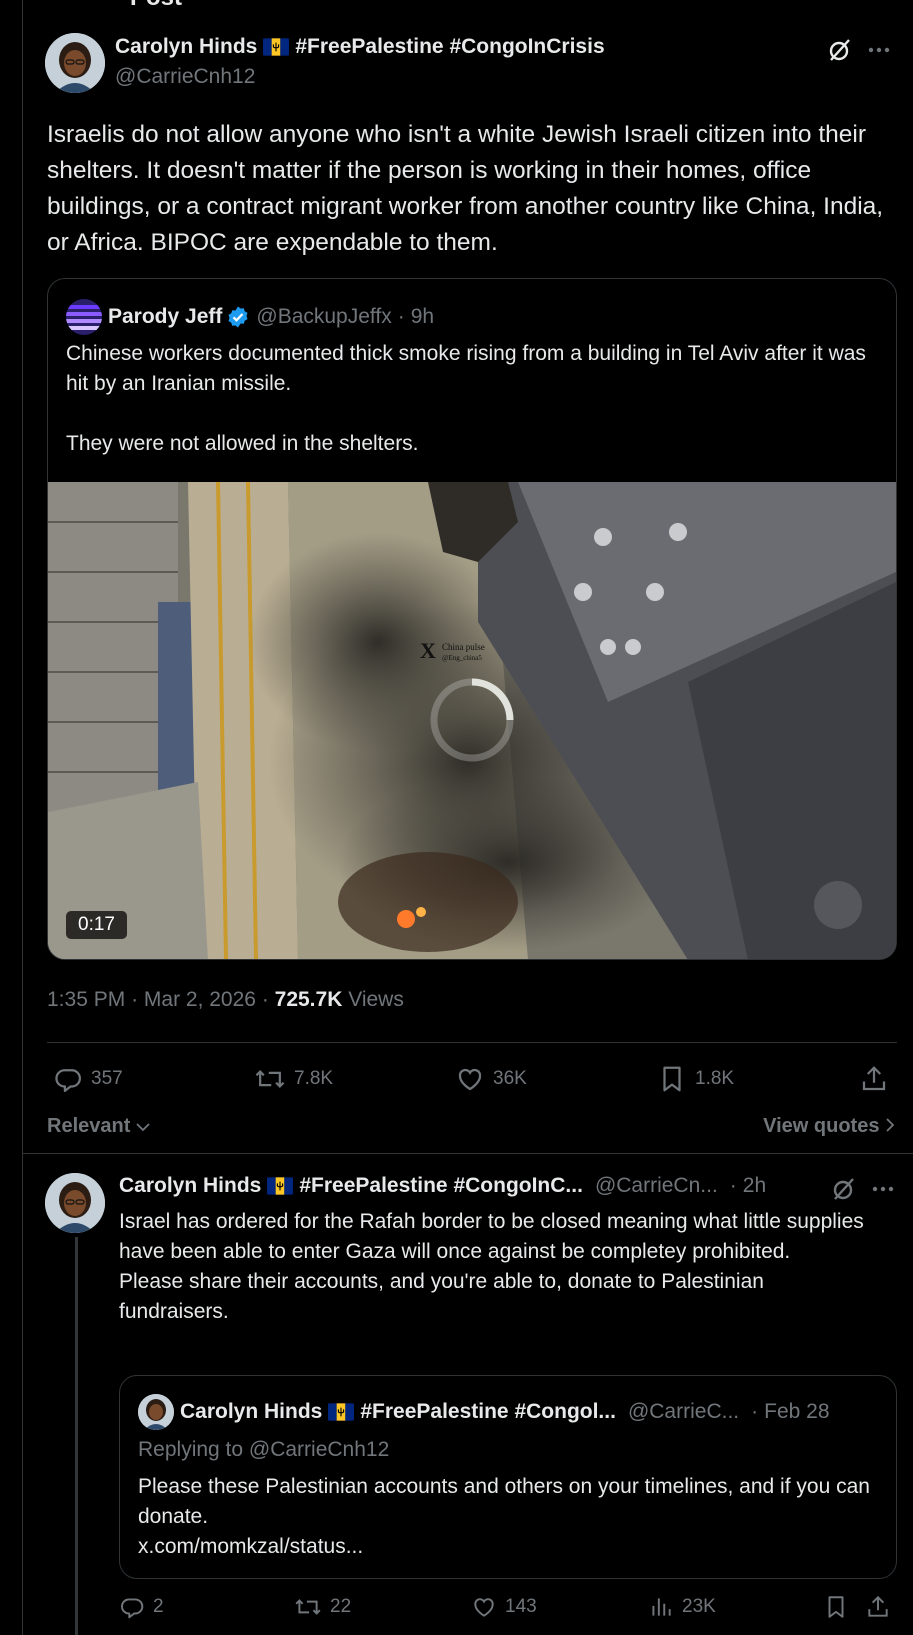  Describe the element at coordinates (314, 1078) in the screenshot. I see `repost-count: 7.8K` at that location.